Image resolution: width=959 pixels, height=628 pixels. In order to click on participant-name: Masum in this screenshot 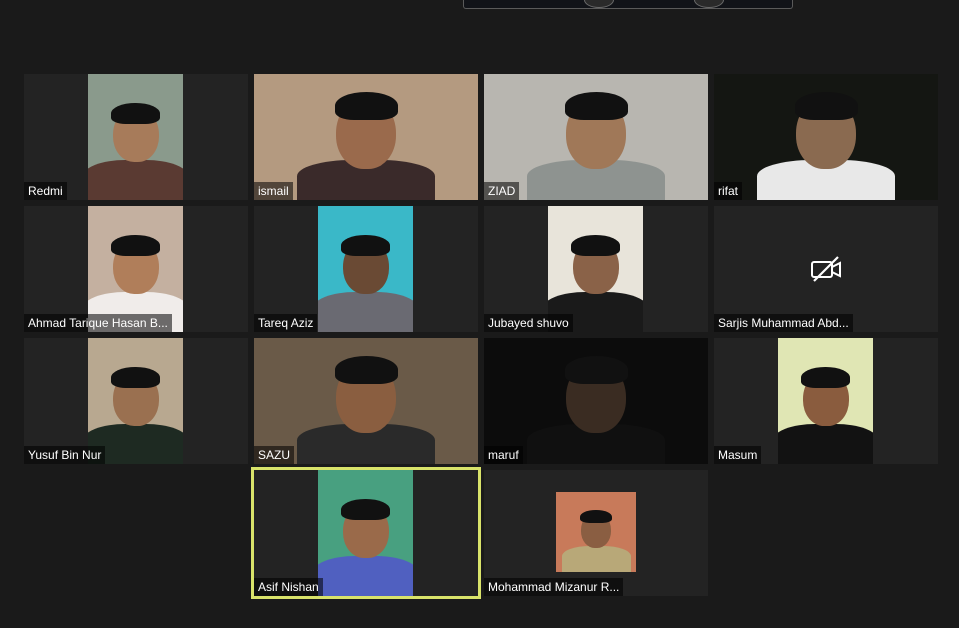, I will do `click(738, 455)`.